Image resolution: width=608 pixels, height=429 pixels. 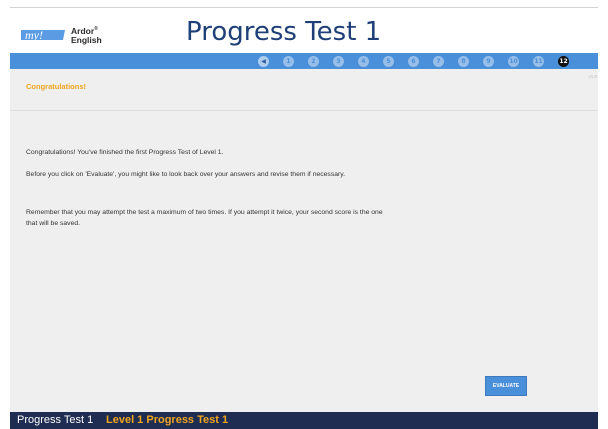 I want to click on page-title: Progress Test 1, so click(x=284, y=32).